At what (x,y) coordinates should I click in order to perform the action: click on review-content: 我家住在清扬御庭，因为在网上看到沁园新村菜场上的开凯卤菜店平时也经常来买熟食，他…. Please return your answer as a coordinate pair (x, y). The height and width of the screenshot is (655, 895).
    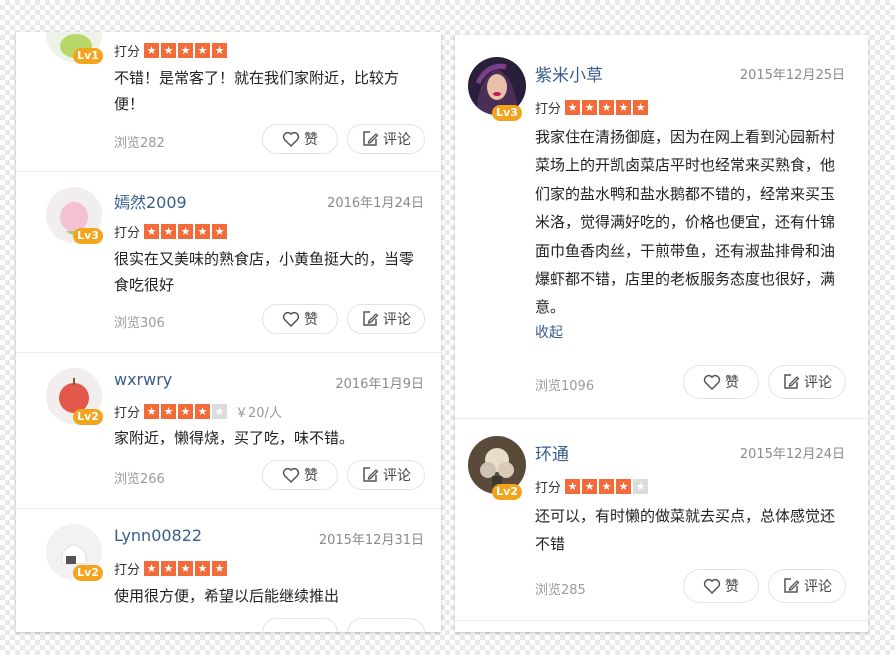
    Looking at the image, I should click on (685, 222).